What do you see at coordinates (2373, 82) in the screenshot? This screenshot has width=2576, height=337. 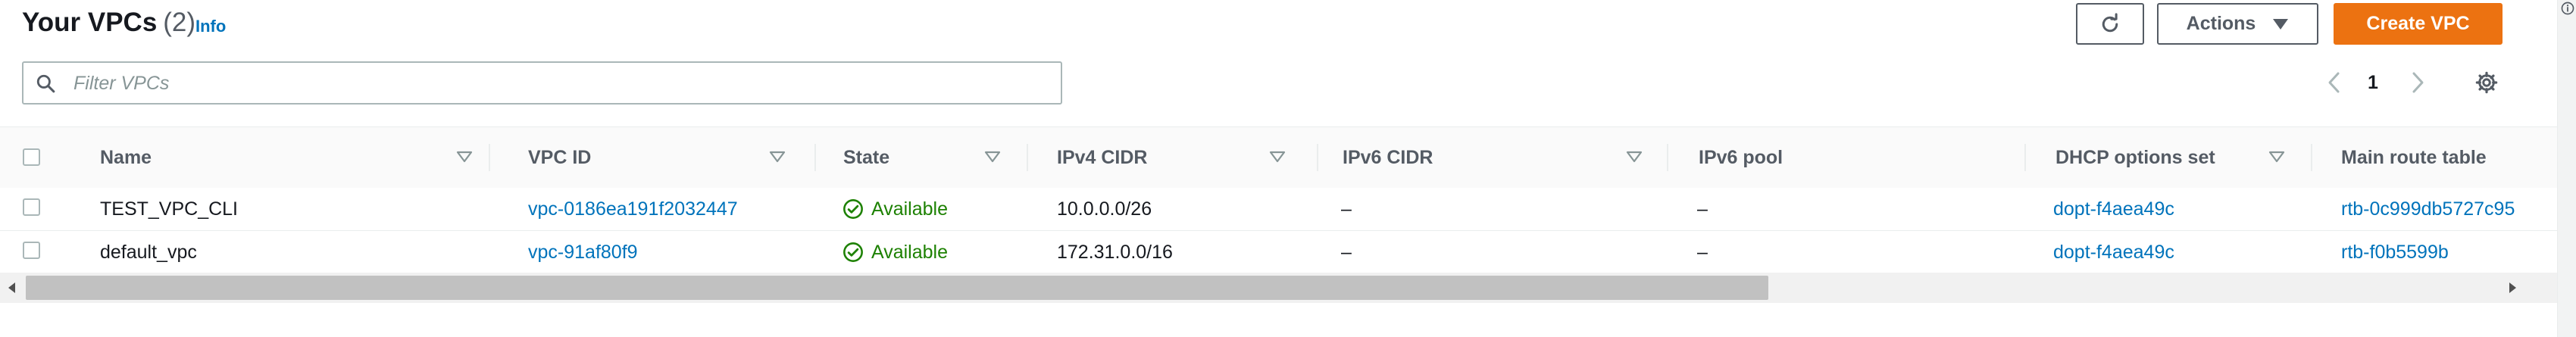 I see `page-number: 1` at bounding box center [2373, 82].